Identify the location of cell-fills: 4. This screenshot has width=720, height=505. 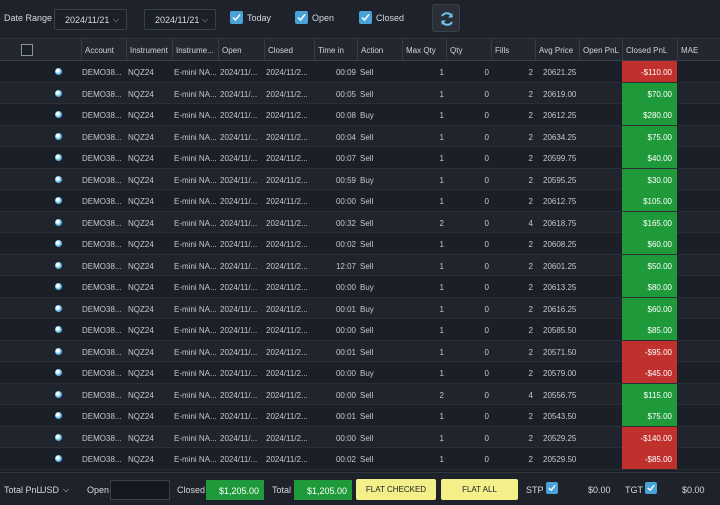
(530, 395).